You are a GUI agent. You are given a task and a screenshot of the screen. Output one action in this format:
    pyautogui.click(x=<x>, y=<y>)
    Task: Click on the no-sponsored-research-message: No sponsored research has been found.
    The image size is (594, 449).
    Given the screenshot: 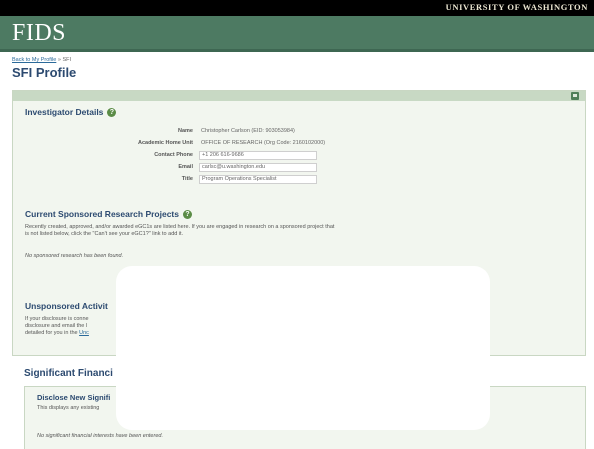 What is the action you would take?
    pyautogui.click(x=74, y=256)
    